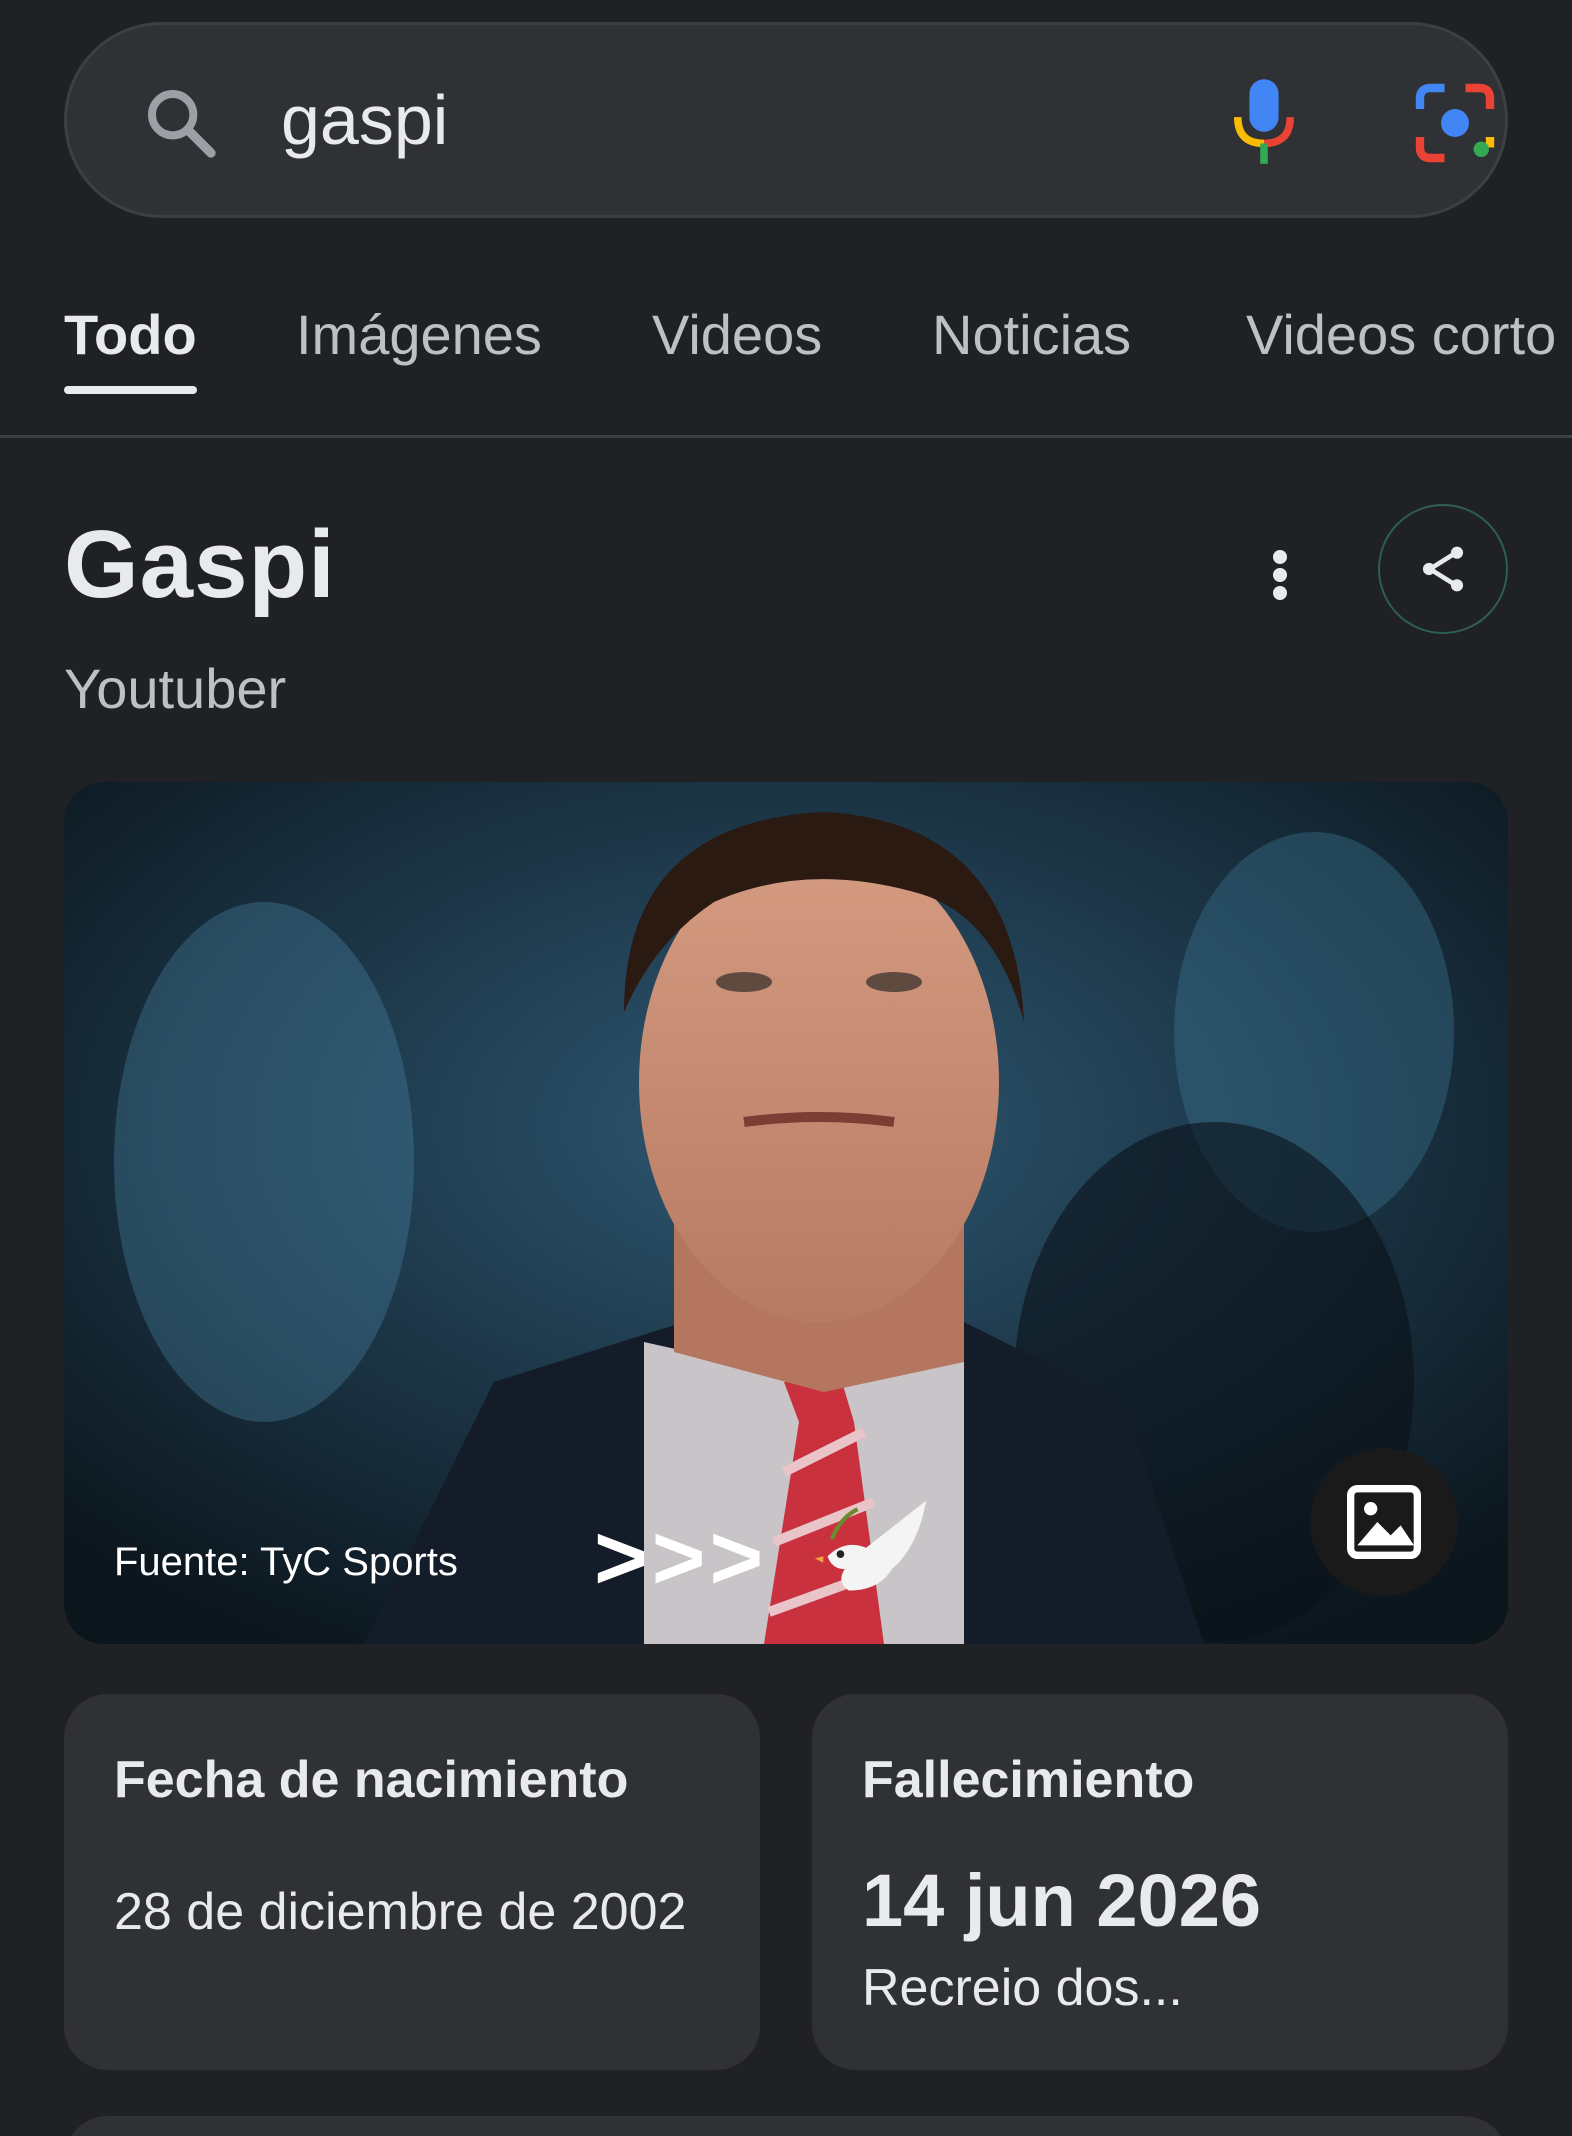 This screenshot has height=2136, width=1572. Describe the element at coordinates (870, 1545) in the screenshot. I see `dove-icon` at that location.